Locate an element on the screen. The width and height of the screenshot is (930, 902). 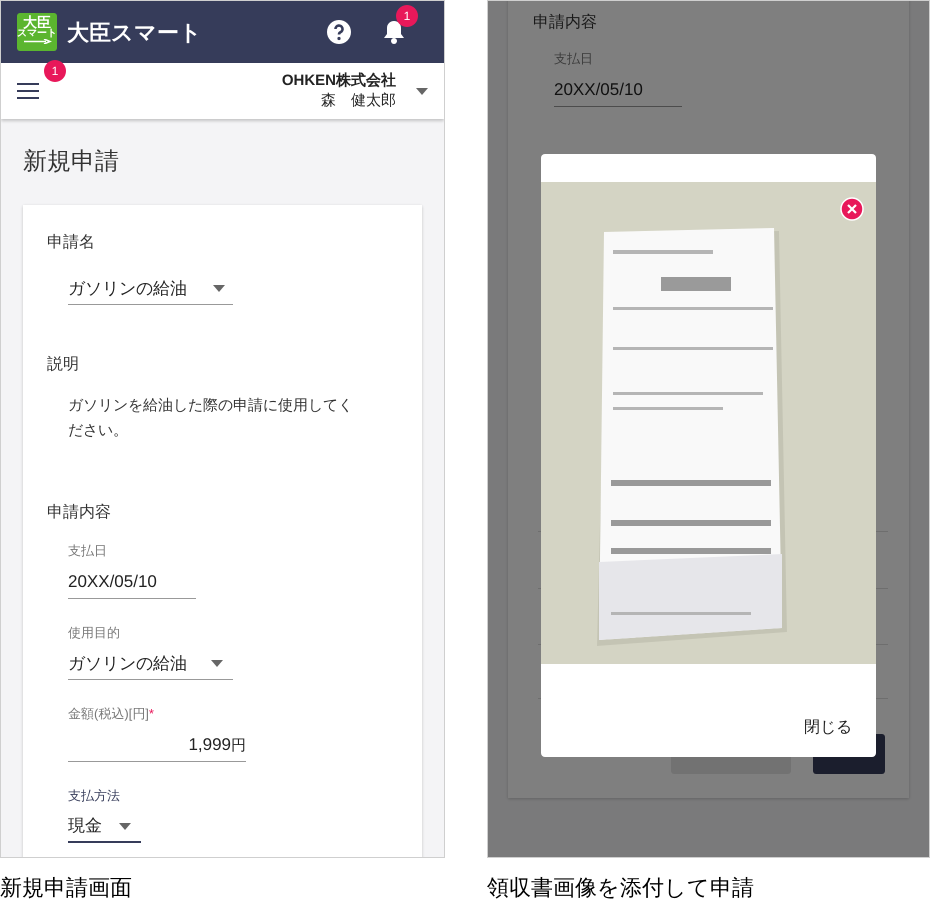
caption: 領収書画像を添付して申請 is located at coordinates (621, 888).